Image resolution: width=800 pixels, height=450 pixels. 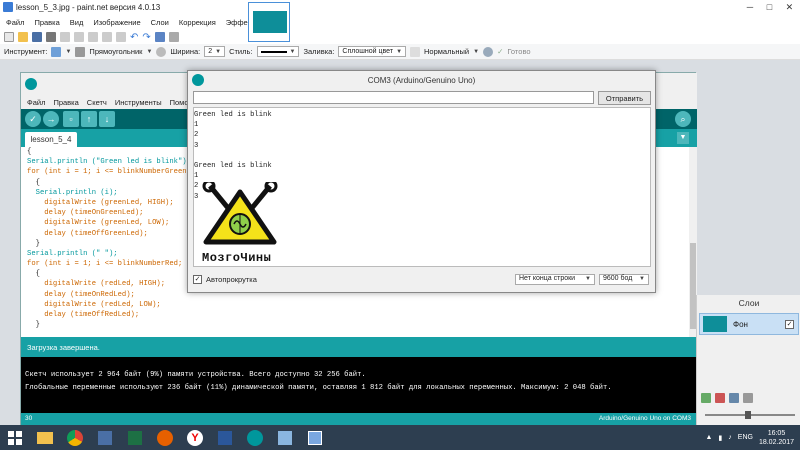 What do you see at coordinates (97, 102) in the screenshot?
I see `ard-menu-sketch: Скетч` at bounding box center [97, 102].